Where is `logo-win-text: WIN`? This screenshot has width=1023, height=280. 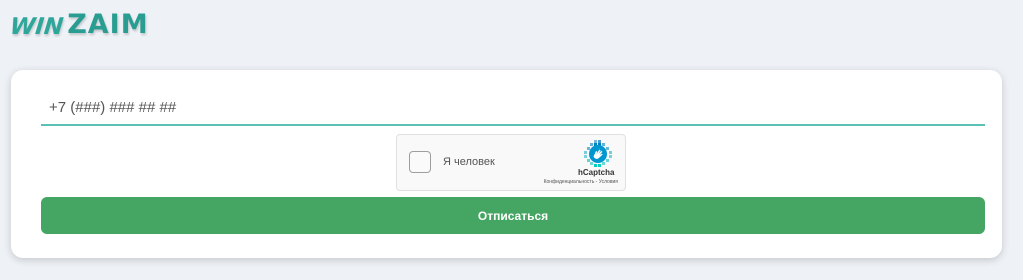 logo-win-text: WIN is located at coordinates (36, 27).